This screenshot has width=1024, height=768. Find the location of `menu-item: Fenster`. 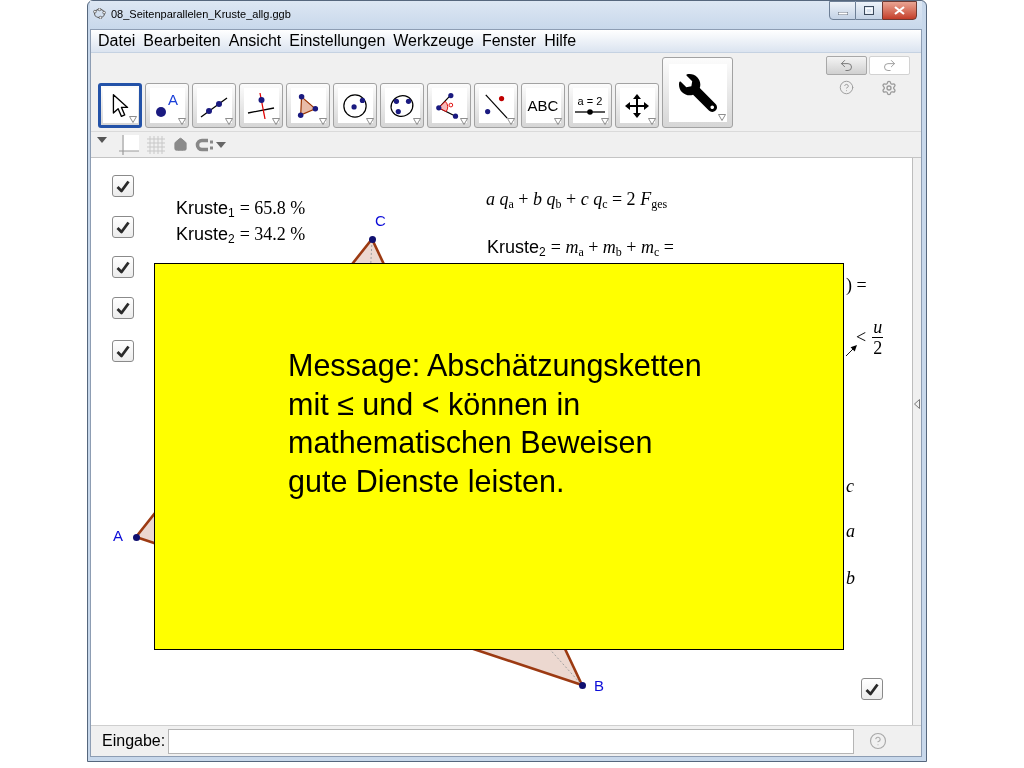

menu-item: Fenster is located at coordinates (509, 41).